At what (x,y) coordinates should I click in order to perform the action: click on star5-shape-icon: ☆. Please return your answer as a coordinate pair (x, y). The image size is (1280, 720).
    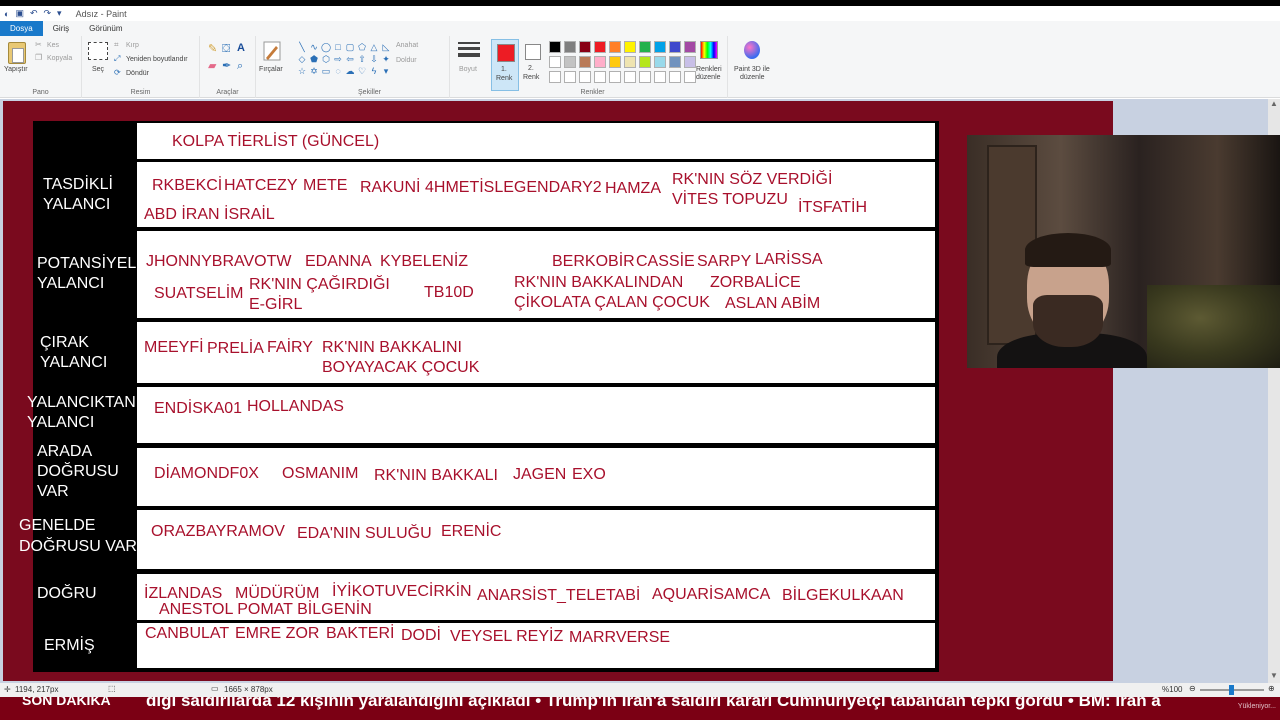
    Looking at the image, I should click on (302, 71).